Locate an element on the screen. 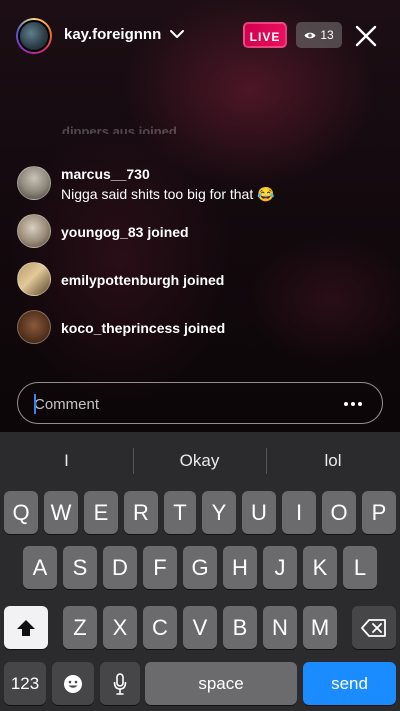 The height and width of the screenshot is (711, 400). numbers-key: 123 is located at coordinates (25, 683).